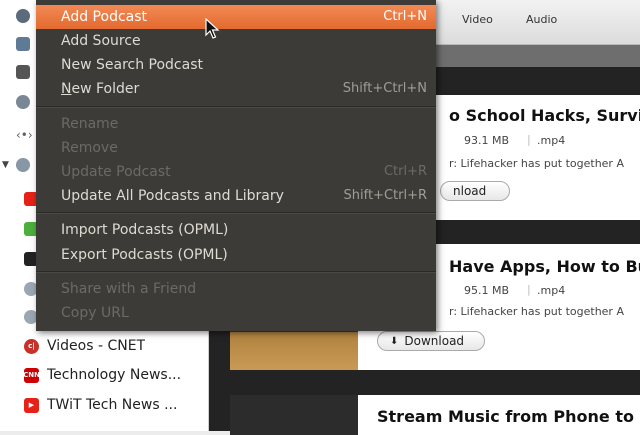 Image resolution: width=640 pixels, height=435 pixels. Describe the element at coordinates (23, 102) in the screenshot. I see `search-icon` at that location.